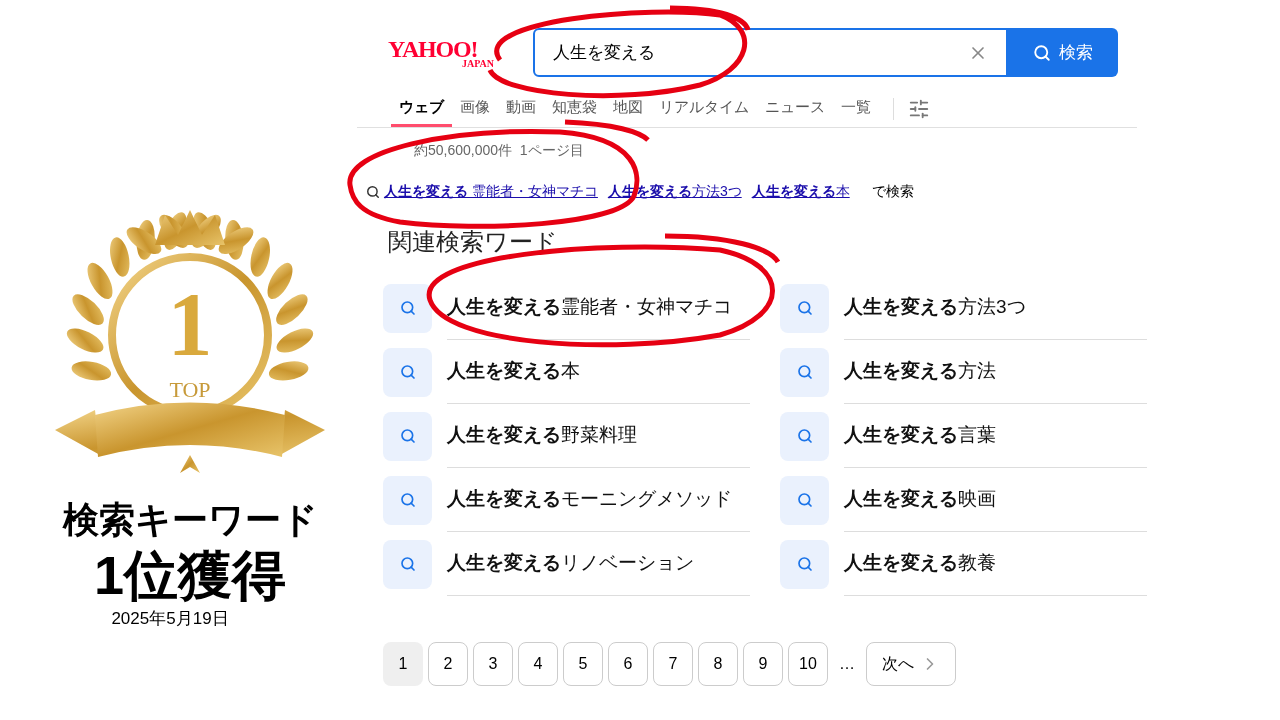  What do you see at coordinates (628, 664) in the screenshot?
I see `page-button: 6` at bounding box center [628, 664].